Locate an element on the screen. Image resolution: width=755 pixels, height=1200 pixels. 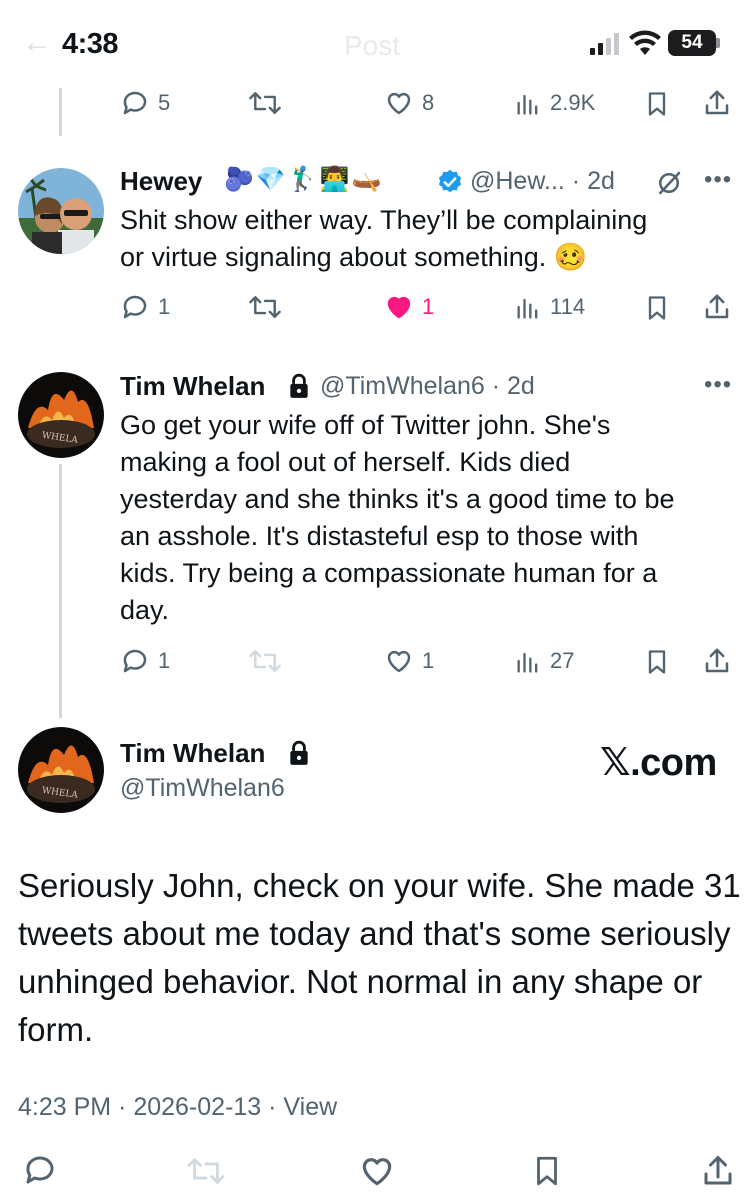
views-count: 2.9K is located at coordinates (573, 102).